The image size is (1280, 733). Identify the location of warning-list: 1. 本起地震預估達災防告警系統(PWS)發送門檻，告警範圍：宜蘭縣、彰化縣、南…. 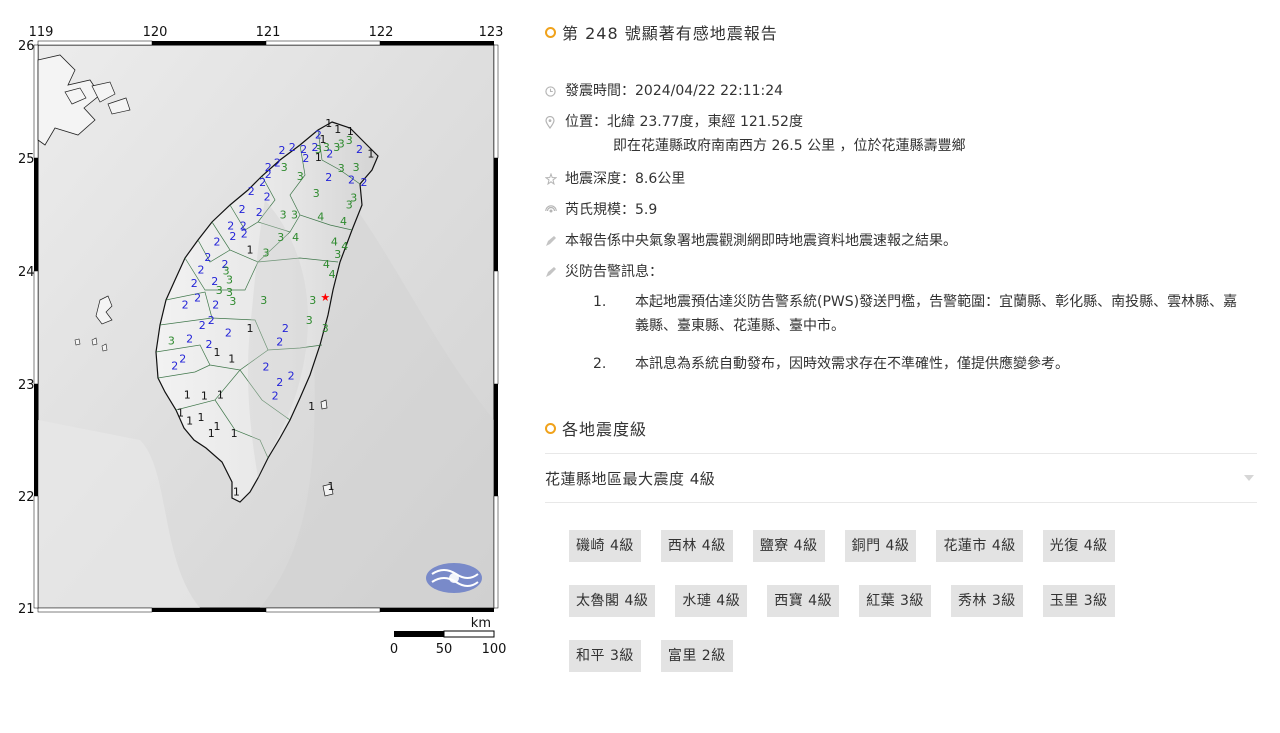
(925, 333).